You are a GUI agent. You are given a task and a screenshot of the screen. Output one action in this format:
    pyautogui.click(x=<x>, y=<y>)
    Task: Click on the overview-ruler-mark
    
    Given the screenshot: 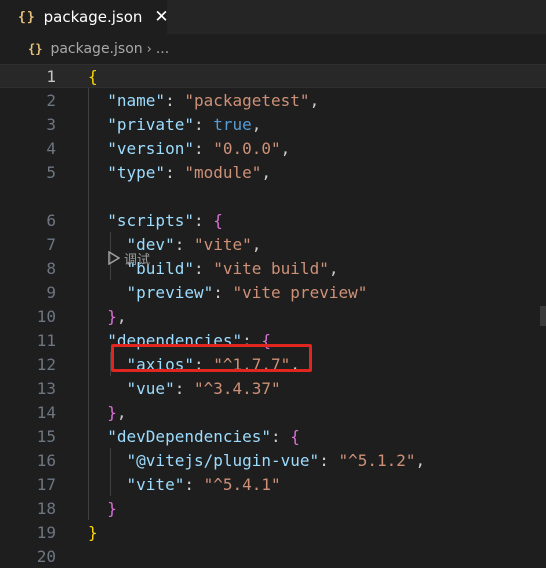 What is the action you would take?
    pyautogui.click(x=543, y=316)
    